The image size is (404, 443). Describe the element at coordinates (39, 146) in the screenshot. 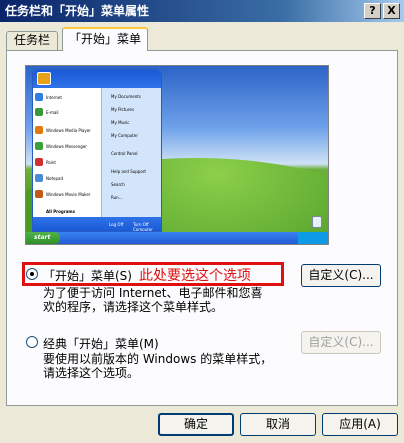

I see `messenger-icon` at that location.